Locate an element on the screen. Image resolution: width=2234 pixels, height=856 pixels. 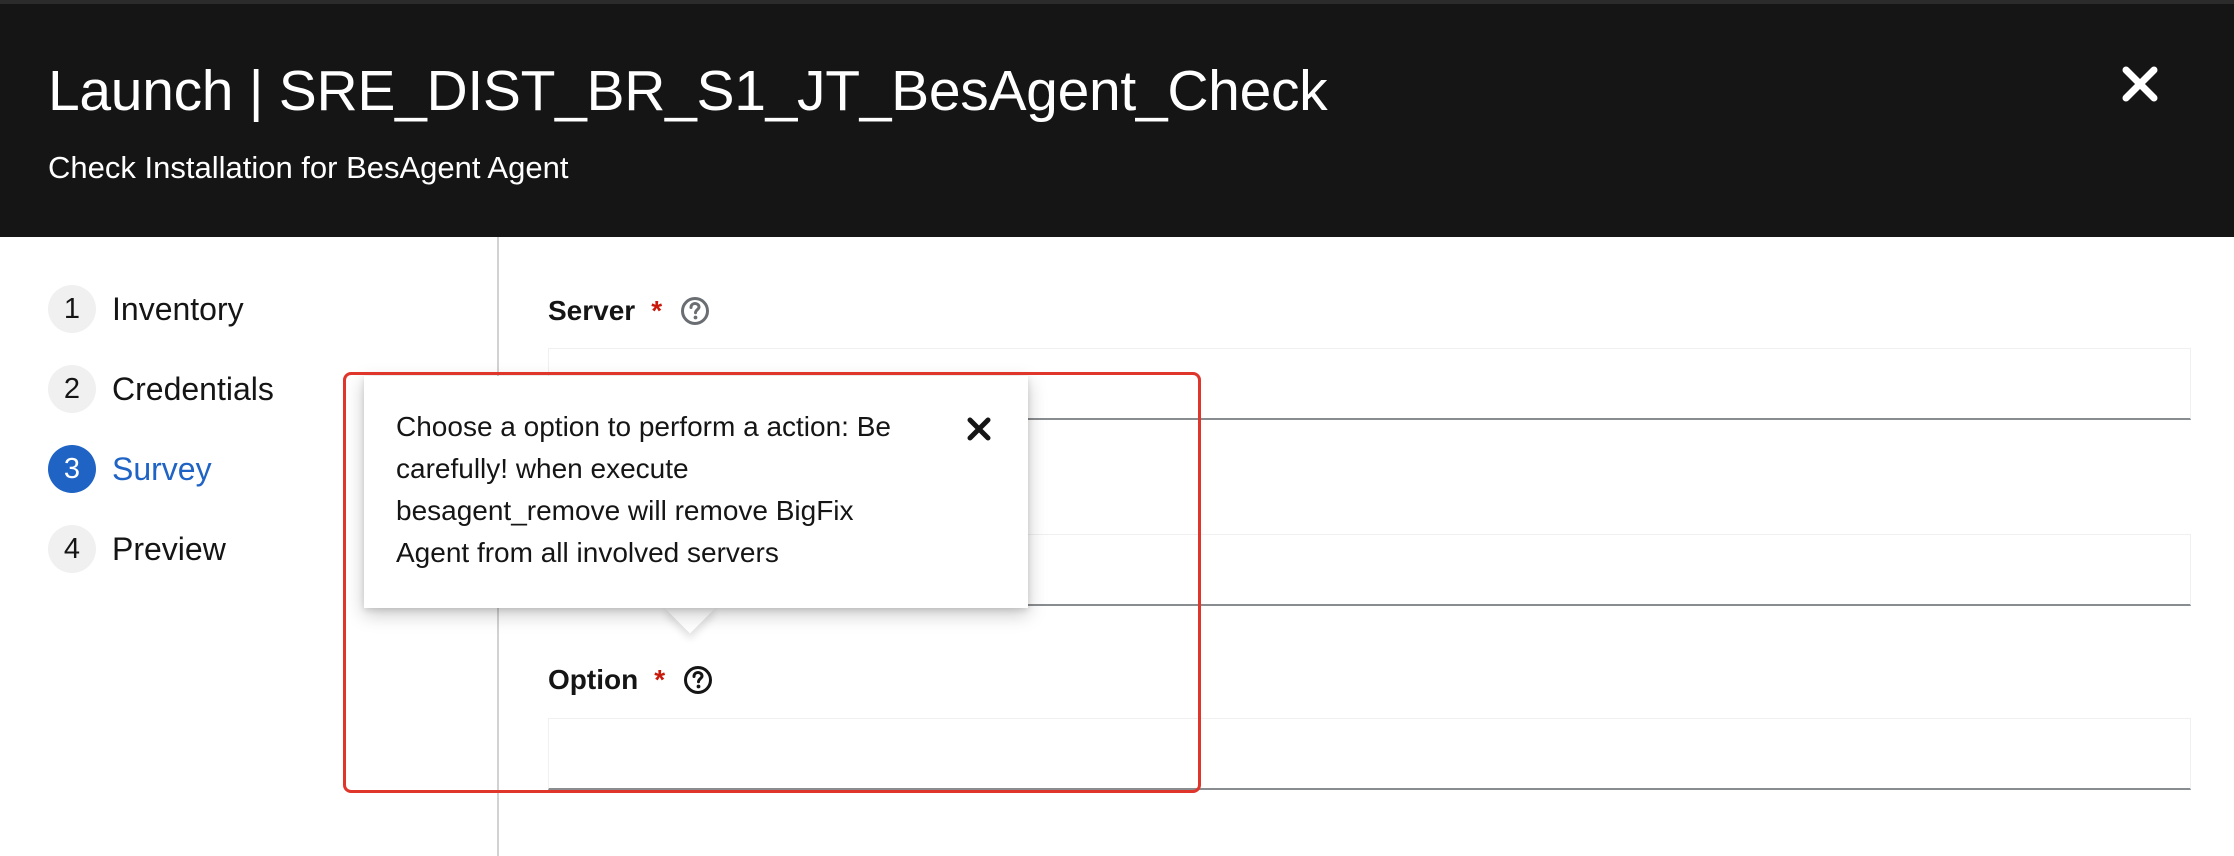
modal-description: Check Installation for BesAgent Agent is located at coordinates (308, 167).